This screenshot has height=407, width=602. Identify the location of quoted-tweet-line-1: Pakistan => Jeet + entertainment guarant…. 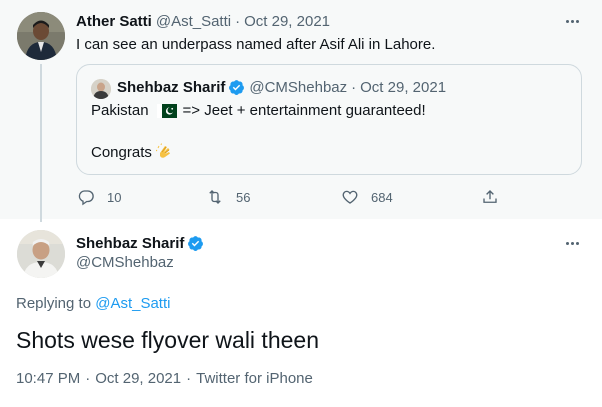
(258, 110).